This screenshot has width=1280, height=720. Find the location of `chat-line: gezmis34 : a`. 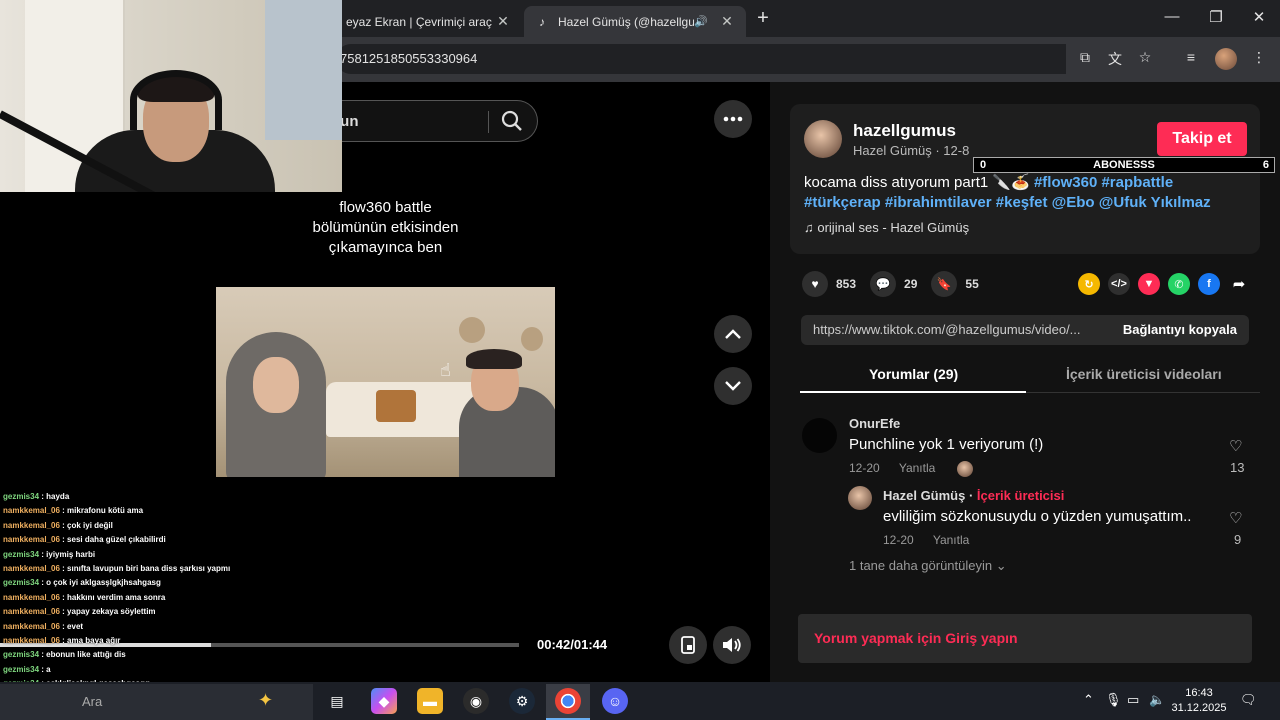

chat-line: gezmis34 : a is located at coordinates (115, 670).